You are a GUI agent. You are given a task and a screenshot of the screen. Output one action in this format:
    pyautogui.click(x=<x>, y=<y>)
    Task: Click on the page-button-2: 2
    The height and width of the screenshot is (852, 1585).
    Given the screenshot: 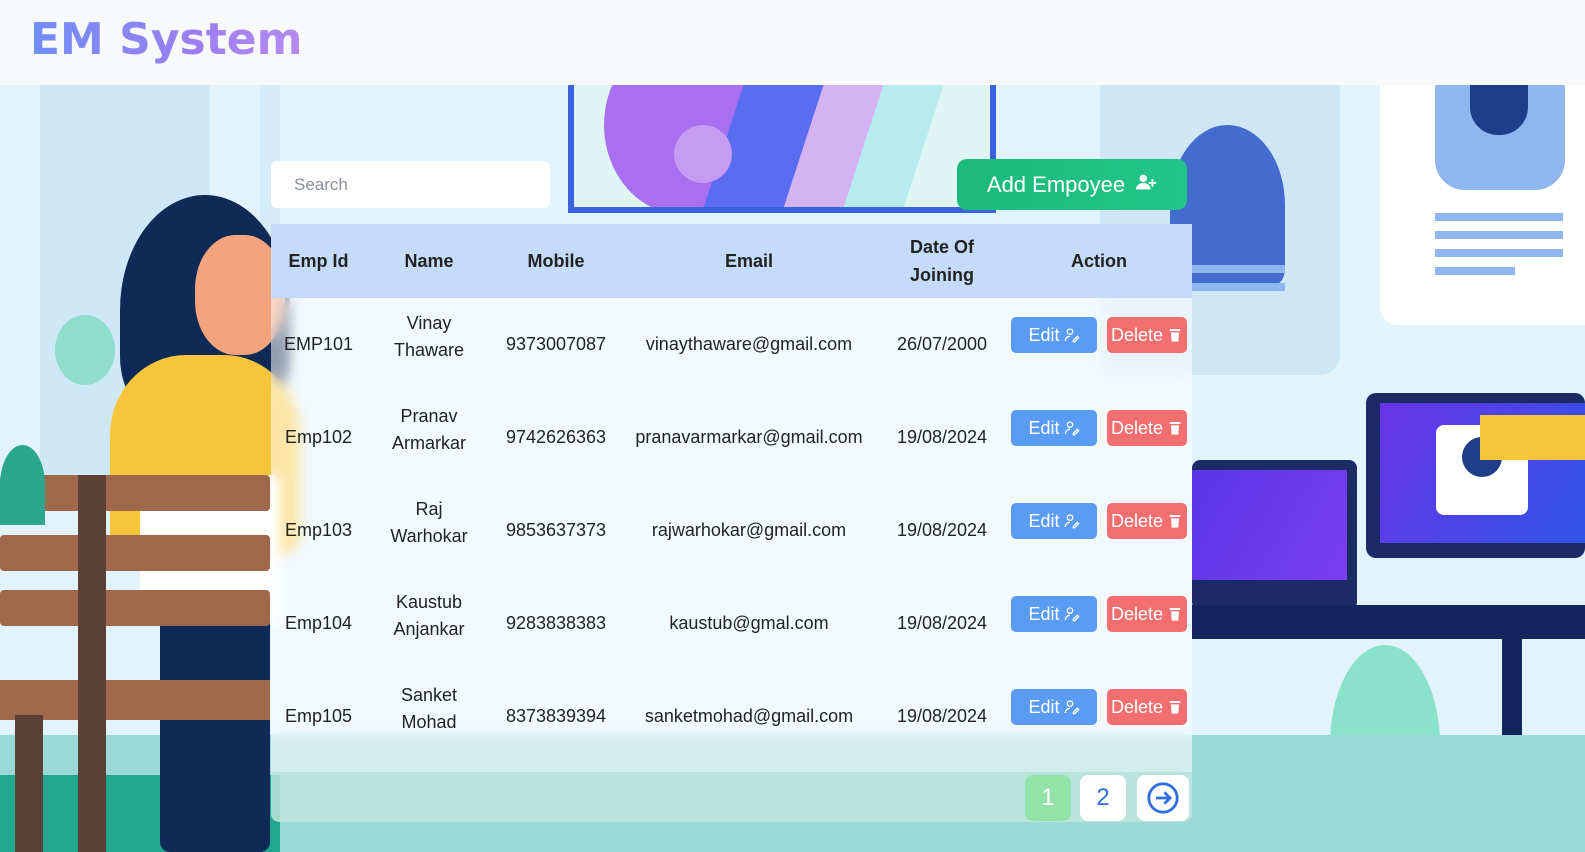 What is the action you would take?
    pyautogui.click(x=1103, y=798)
    